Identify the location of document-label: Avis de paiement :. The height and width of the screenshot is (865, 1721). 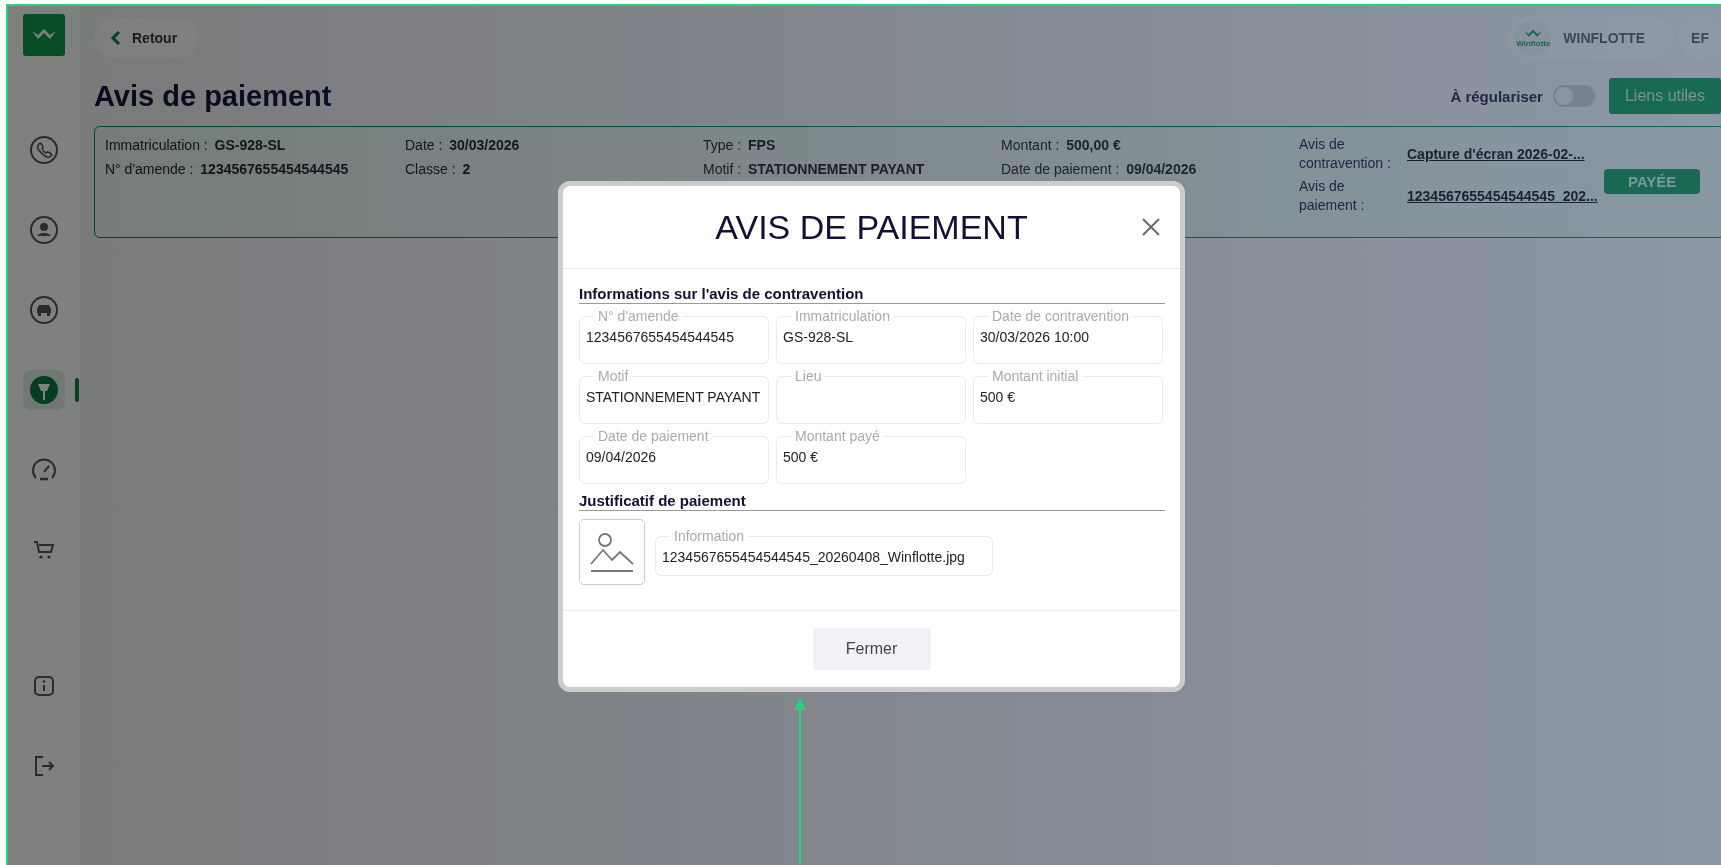
(1332, 195).